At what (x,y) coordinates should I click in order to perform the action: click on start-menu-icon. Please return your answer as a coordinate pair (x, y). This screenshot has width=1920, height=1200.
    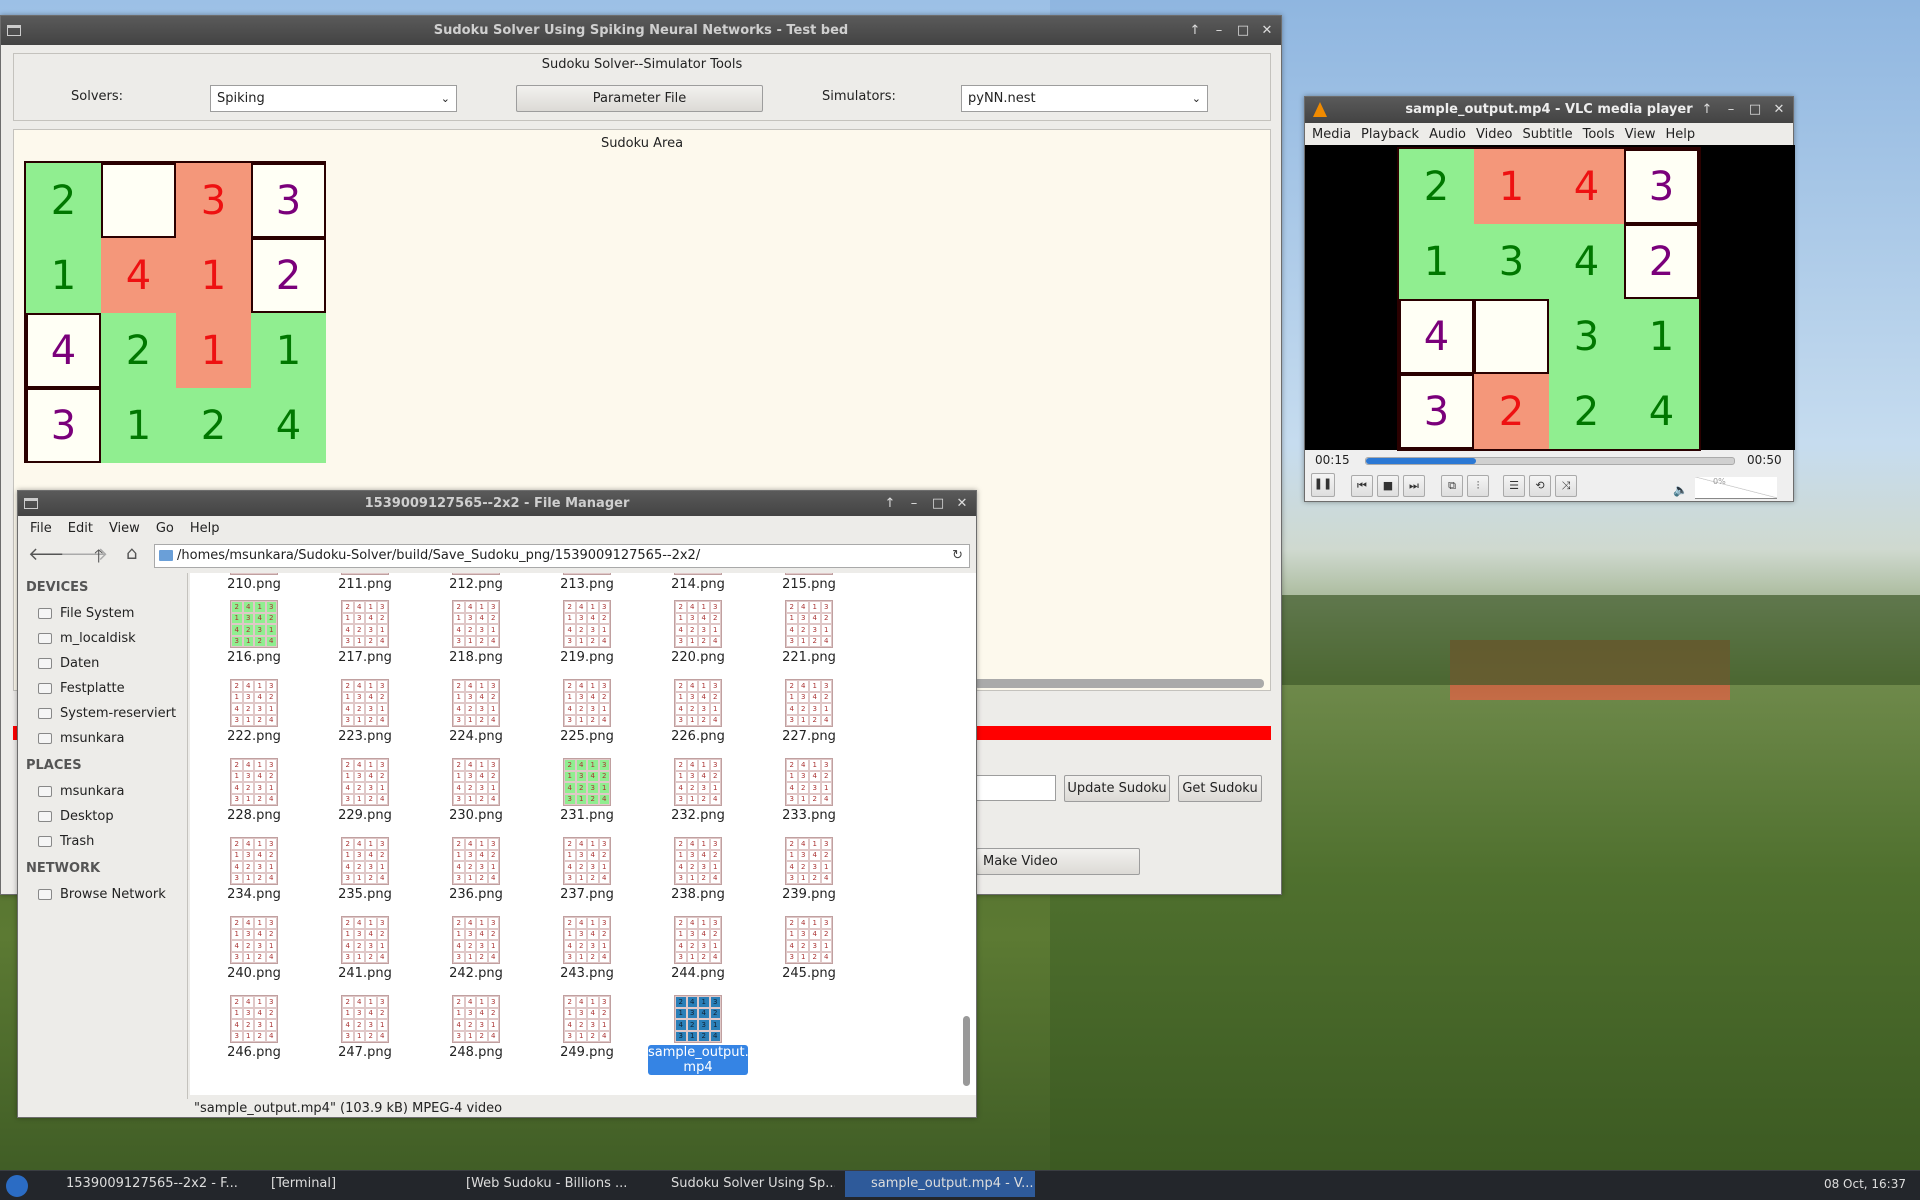
    Looking at the image, I should click on (17, 1186).